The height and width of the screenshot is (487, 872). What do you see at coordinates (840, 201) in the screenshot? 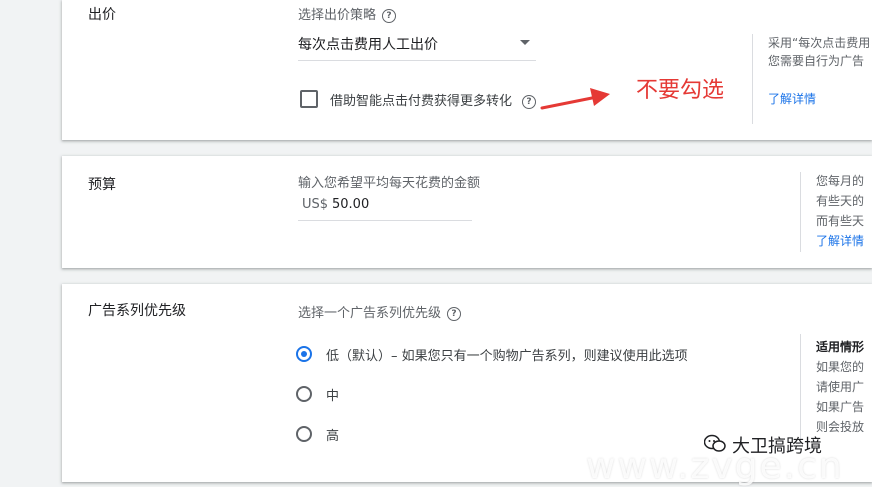
I see `side-text: 有些天的` at bounding box center [840, 201].